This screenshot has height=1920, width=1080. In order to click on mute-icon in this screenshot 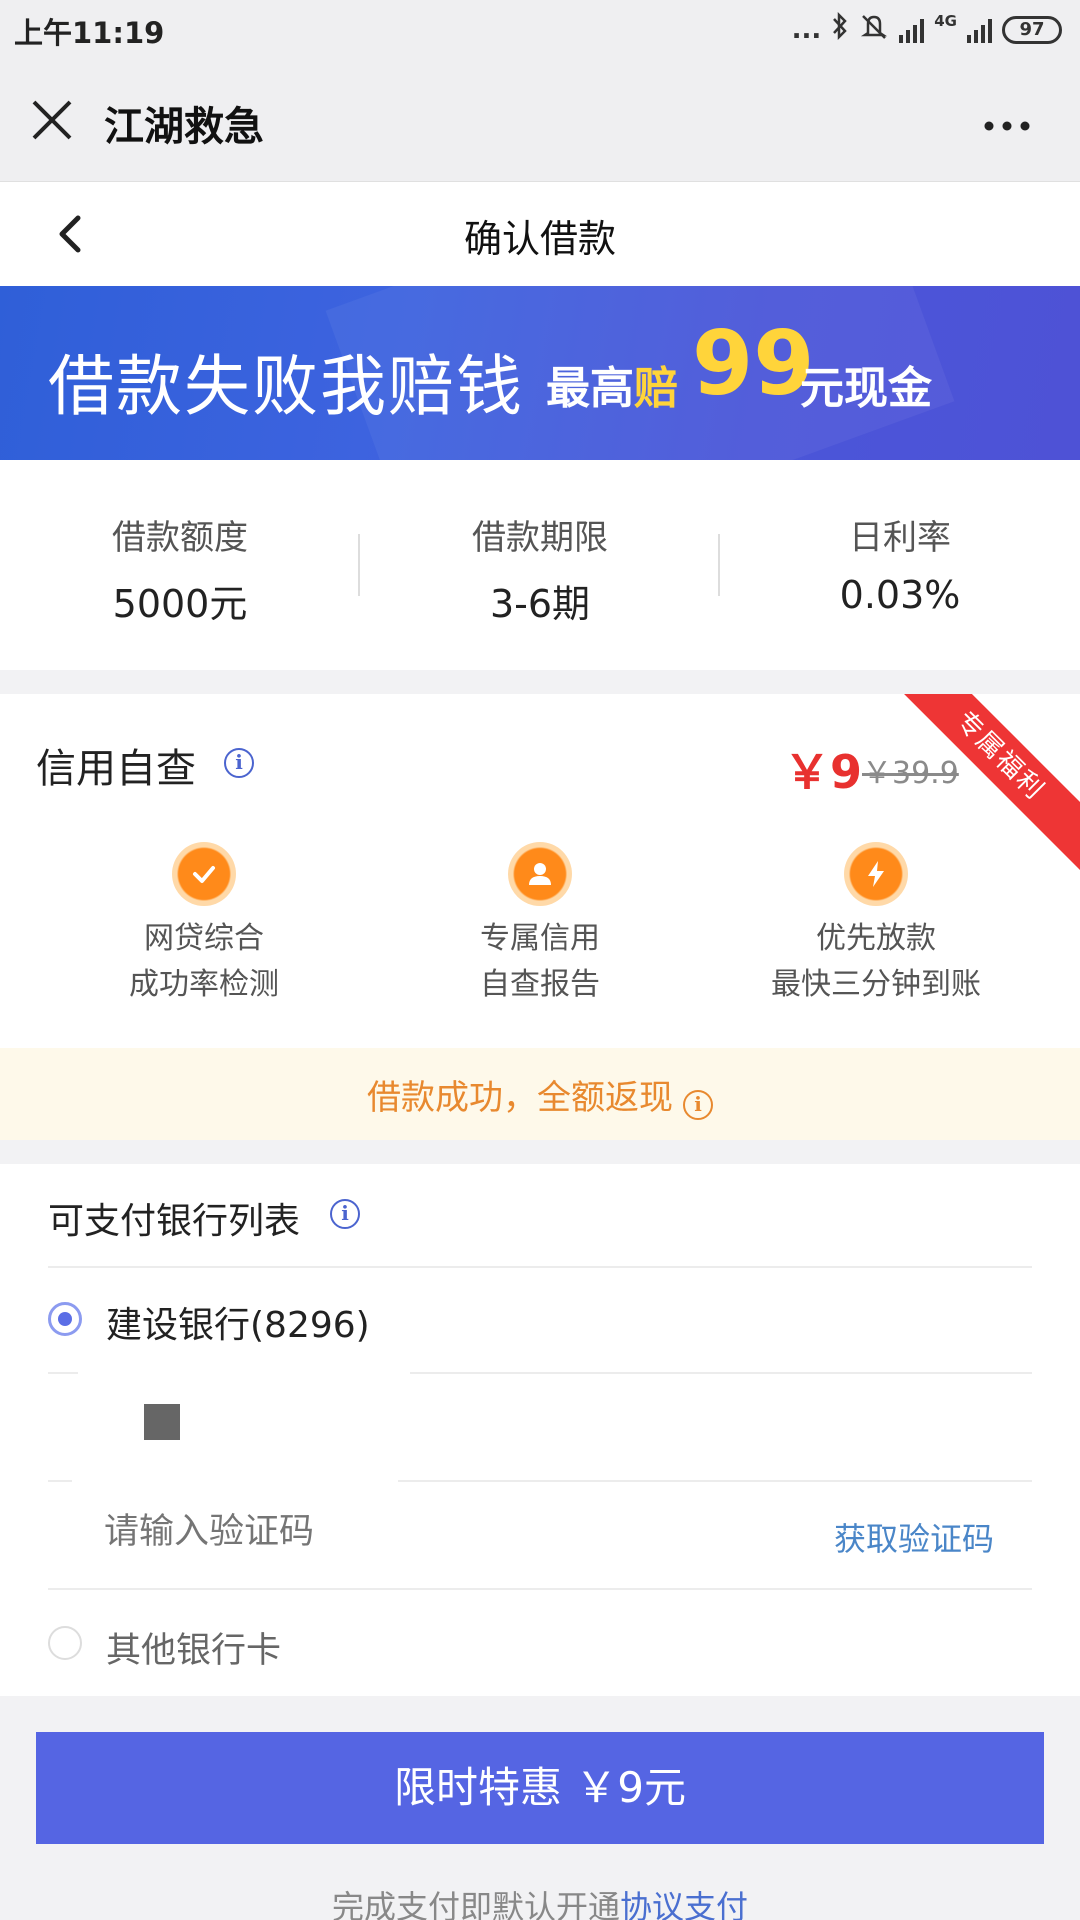, I will do `click(874, 29)`.